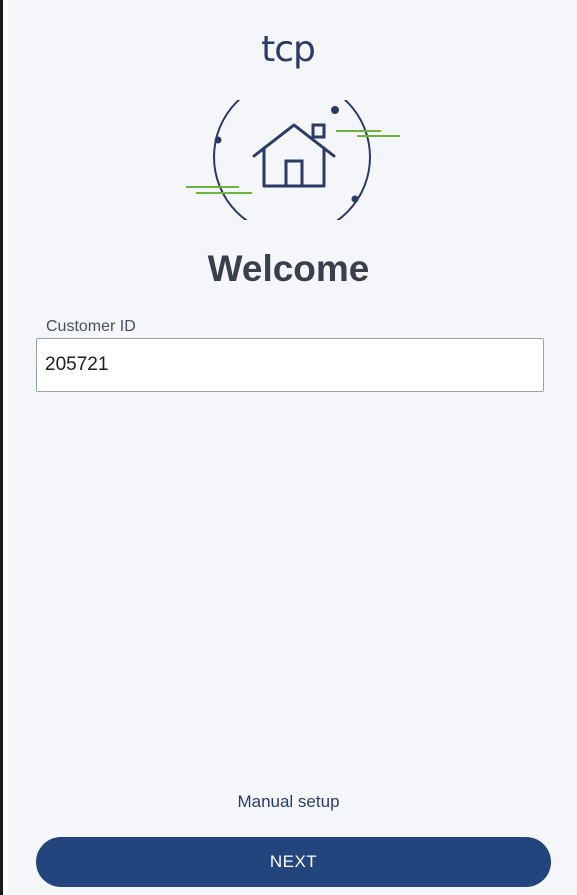  What do you see at coordinates (1, 447) in the screenshot?
I see `window-edge` at bounding box center [1, 447].